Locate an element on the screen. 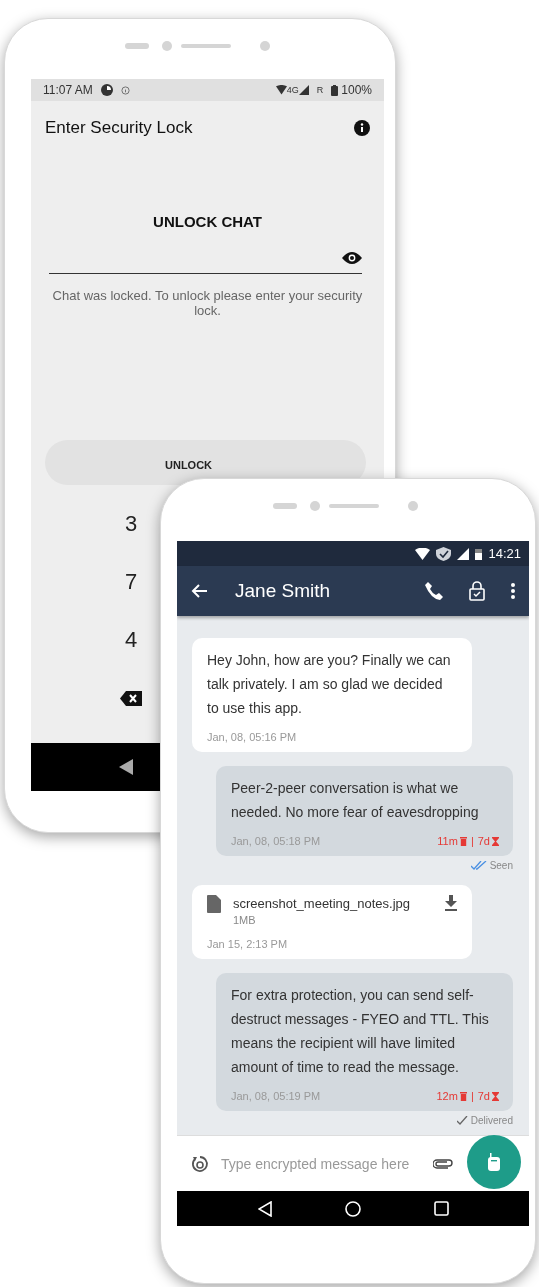 Image resolution: width=539 pixels, height=1287 pixels. message-time: Jan, 08, 05:19 PM is located at coordinates (276, 1096).